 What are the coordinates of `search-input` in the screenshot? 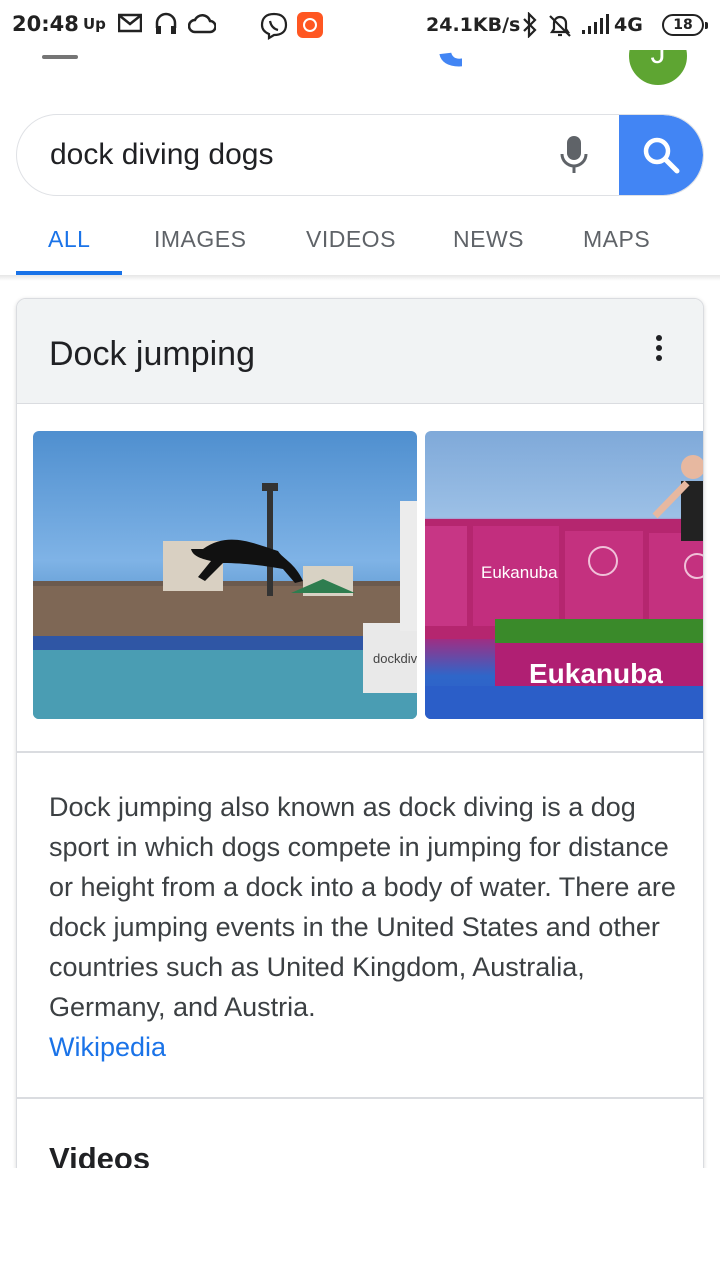 It's located at (290, 155).